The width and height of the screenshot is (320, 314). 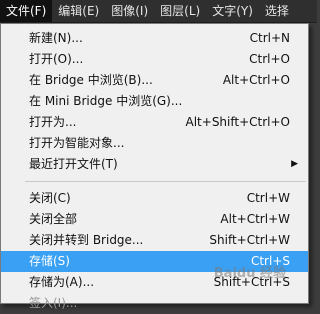 I want to click on menu-select: 选择, so click(x=277, y=11).